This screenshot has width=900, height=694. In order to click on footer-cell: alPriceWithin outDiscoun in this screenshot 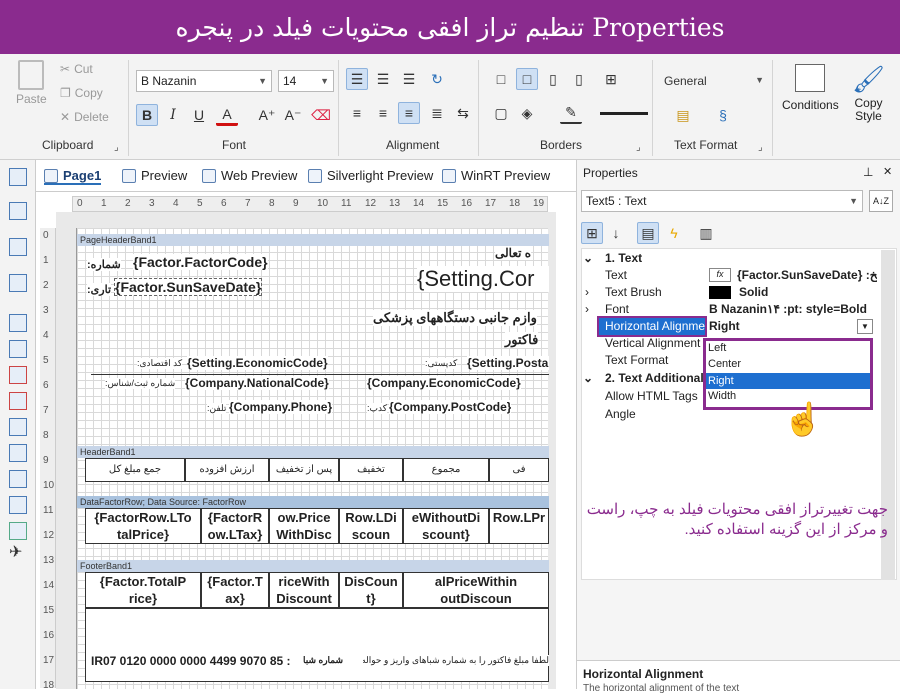, I will do `click(476, 590)`.